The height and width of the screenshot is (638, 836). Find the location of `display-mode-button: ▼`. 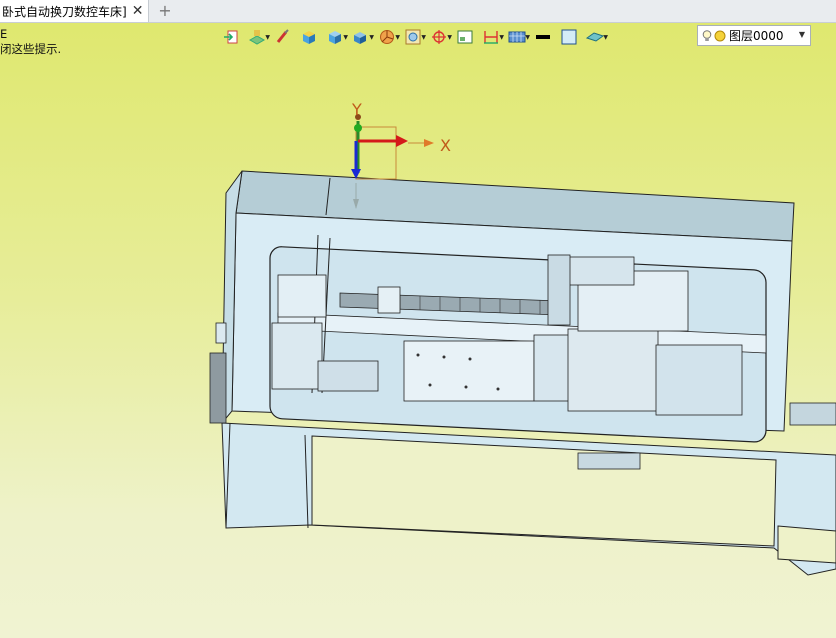

display-mode-button: ▼ is located at coordinates (517, 37).